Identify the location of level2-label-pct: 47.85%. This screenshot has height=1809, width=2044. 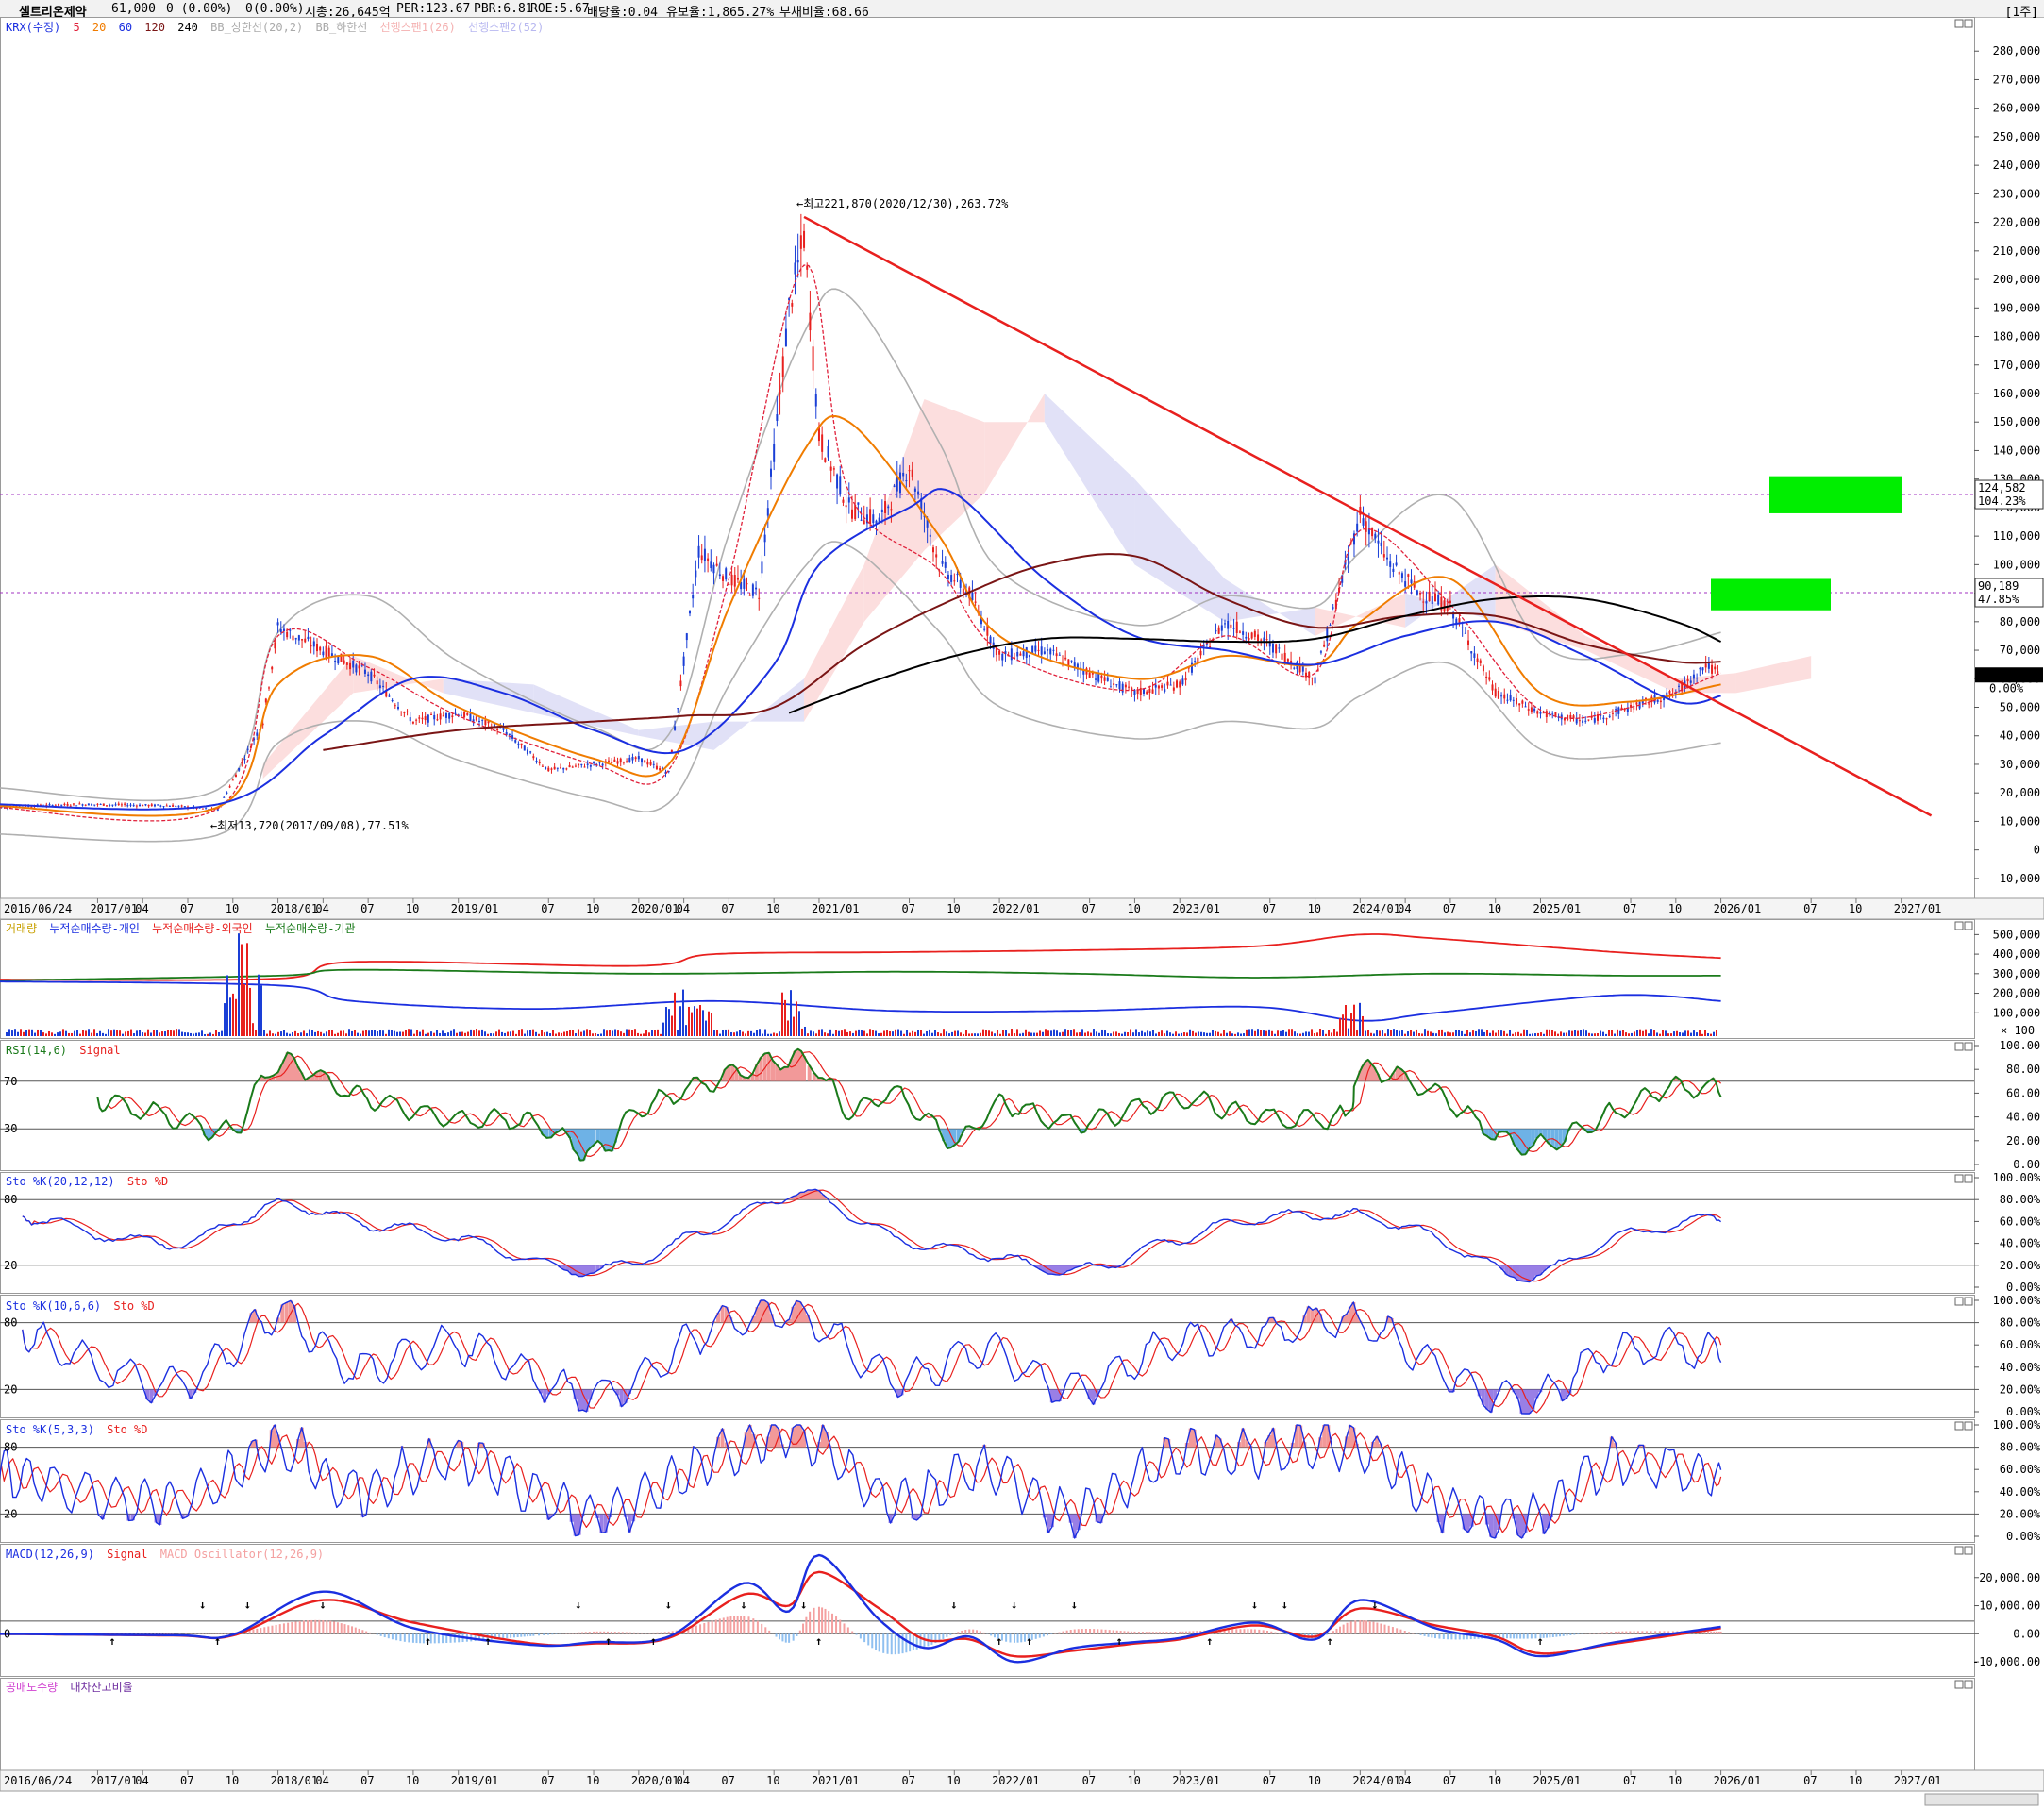
(1998, 599).